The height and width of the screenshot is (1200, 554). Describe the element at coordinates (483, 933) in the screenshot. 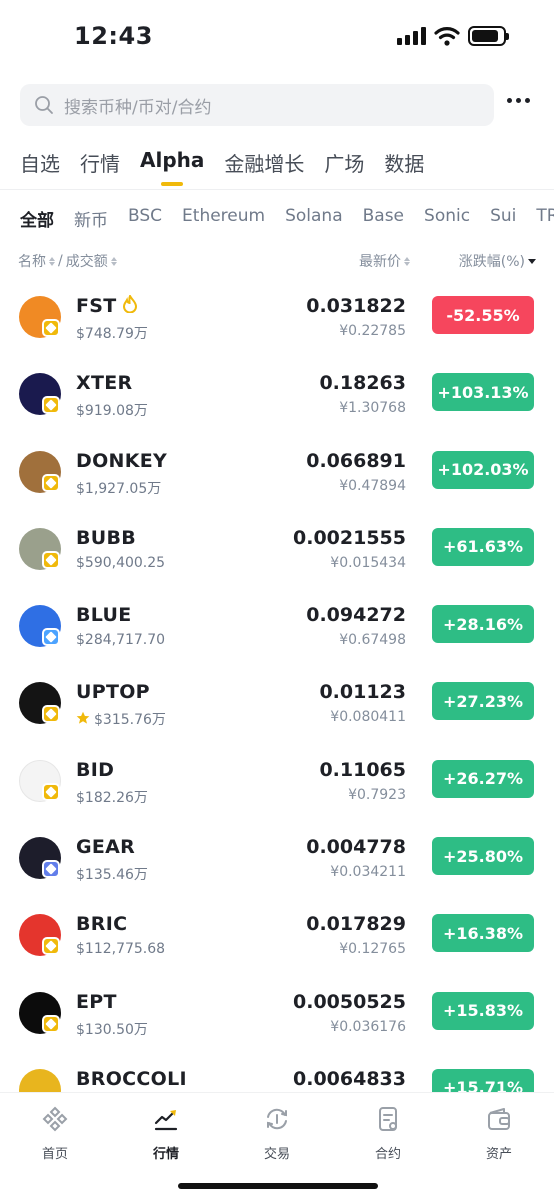

I see `change-badge: +16.38%` at that location.